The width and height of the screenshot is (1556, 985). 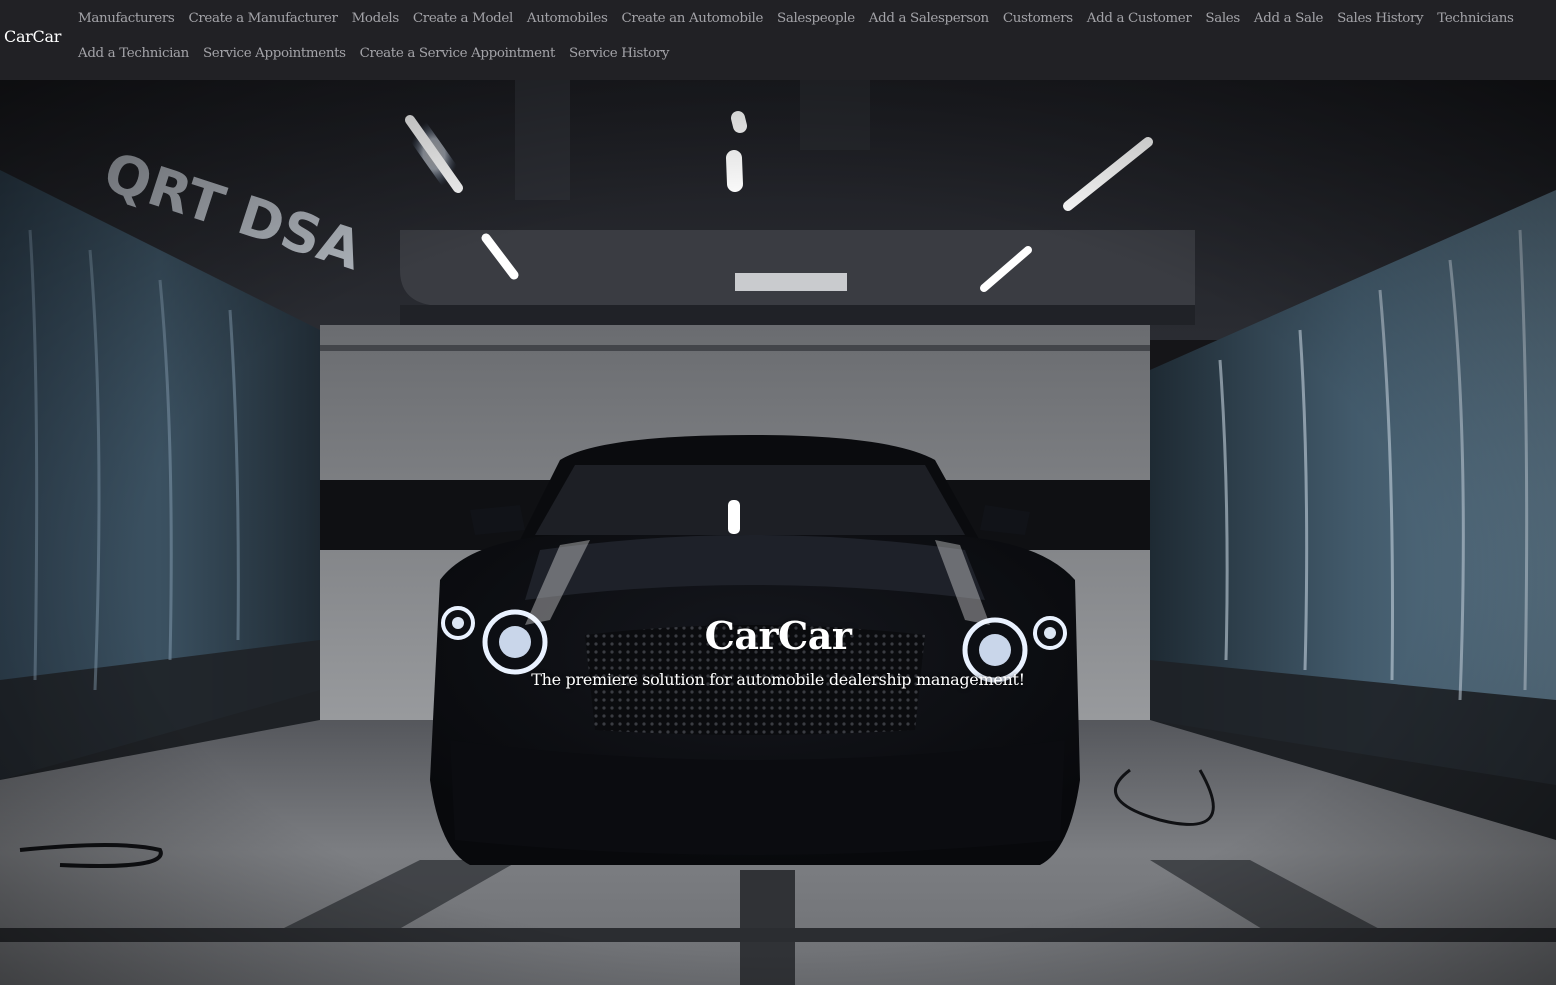 What do you see at coordinates (1380, 18) in the screenshot?
I see `nav-link-sales-history: Sales History` at bounding box center [1380, 18].